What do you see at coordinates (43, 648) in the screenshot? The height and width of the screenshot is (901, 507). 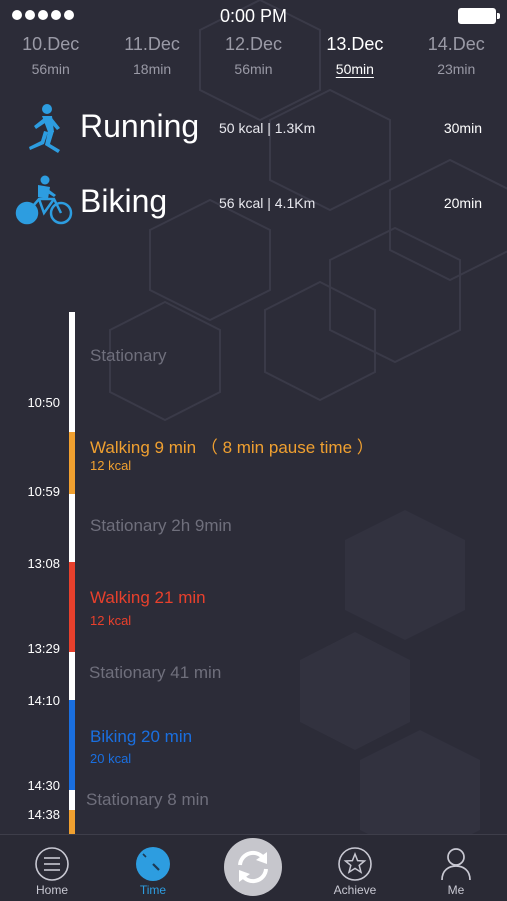 I see `timeline-time: 13:29` at bounding box center [43, 648].